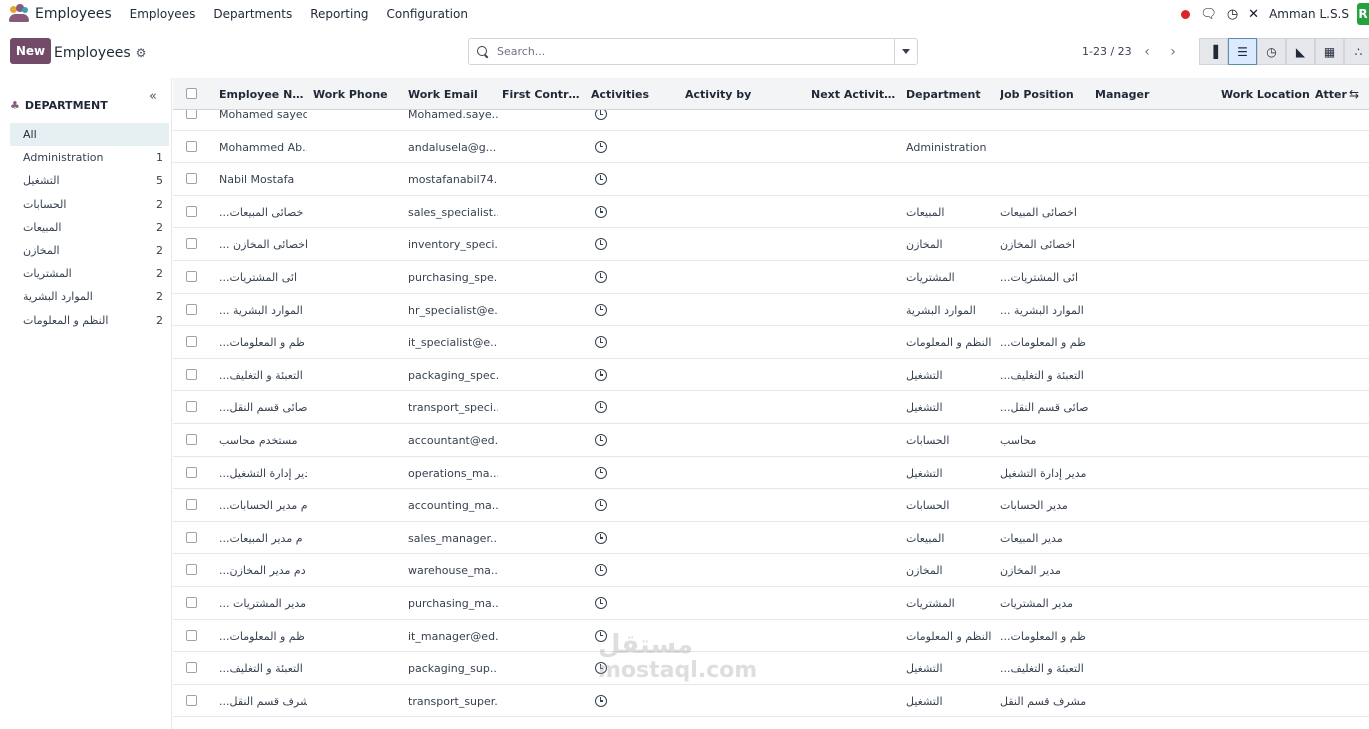  What do you see at coordinates (1363, 14) in the screenshot?
I see `user-avatar: R` at bounding box center [1363, 14].